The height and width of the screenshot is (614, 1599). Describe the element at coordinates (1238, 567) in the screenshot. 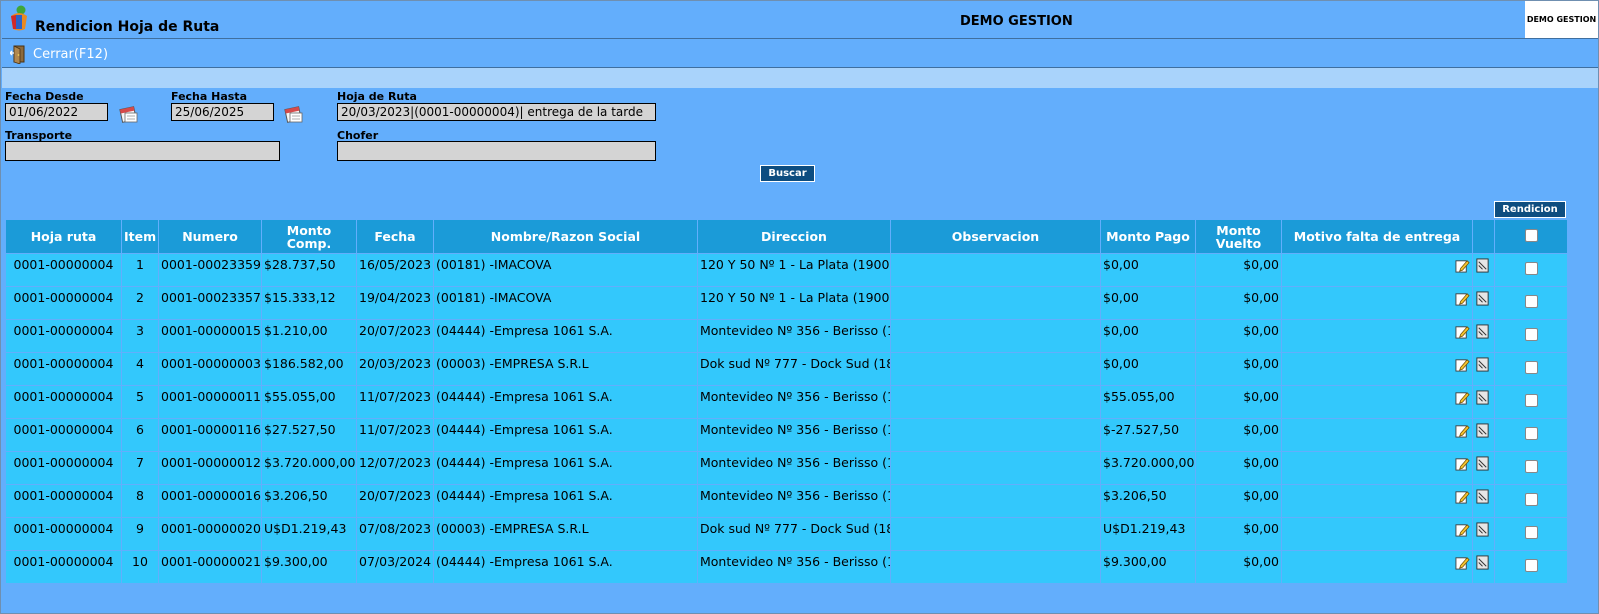

I see `cell-monto-vuelto: $0,00` at that location.